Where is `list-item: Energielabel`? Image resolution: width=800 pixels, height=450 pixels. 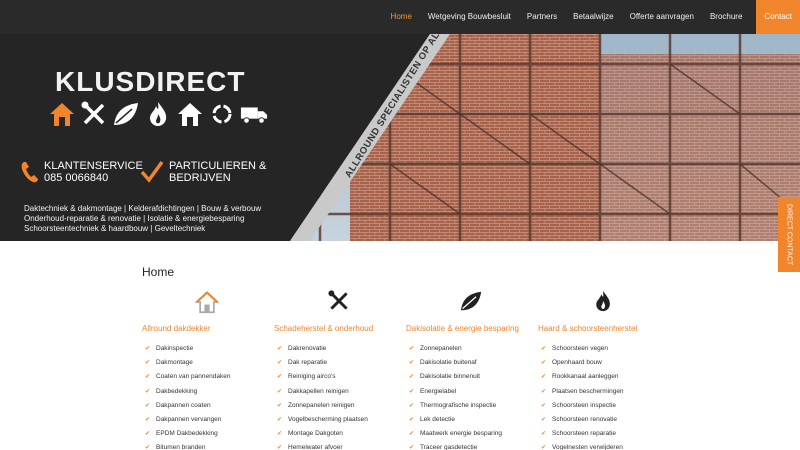 list-item: Energielabel is located at coordinates (471, 392).